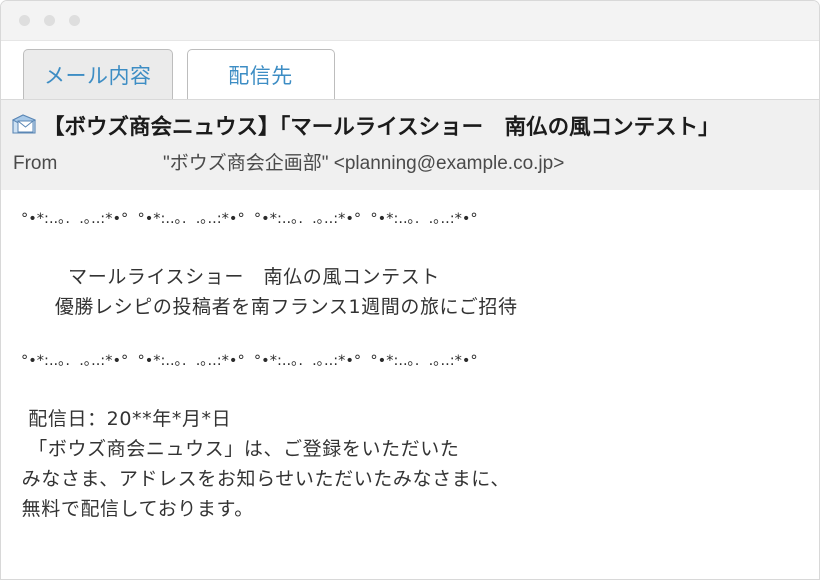 This screenshot has height=580, width=820. I want to click on headline-line-1: マールライスショー 南仏の風コンテスト, so click(227, 277).